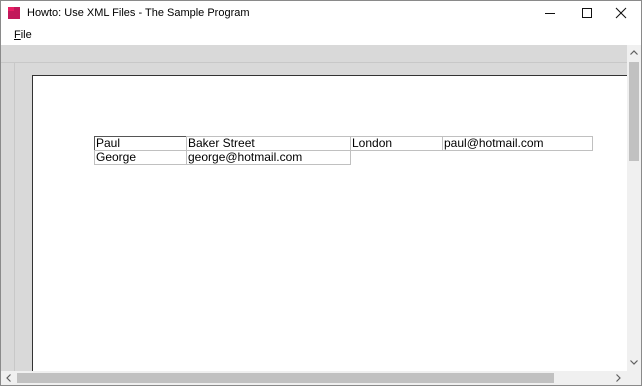 Image resolution: width=642 pixels, height=386 pixels. Describe the element at coordinates (587, 13) in the screenshot. I see `maximize-icon` at that location.